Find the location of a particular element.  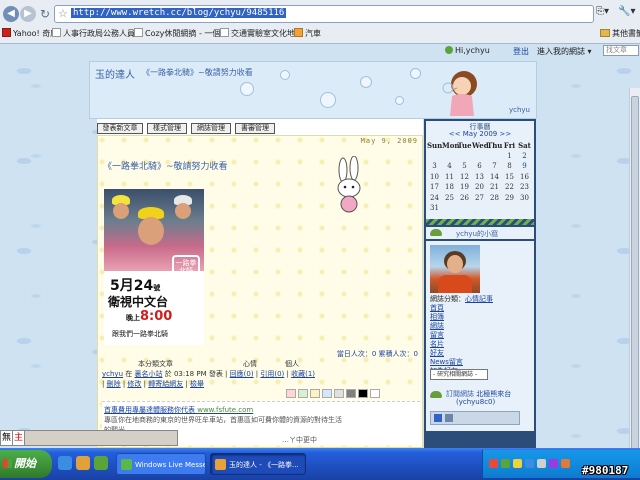

blog-manage-button: 網誌管理 is located at coordinates (211, 128).